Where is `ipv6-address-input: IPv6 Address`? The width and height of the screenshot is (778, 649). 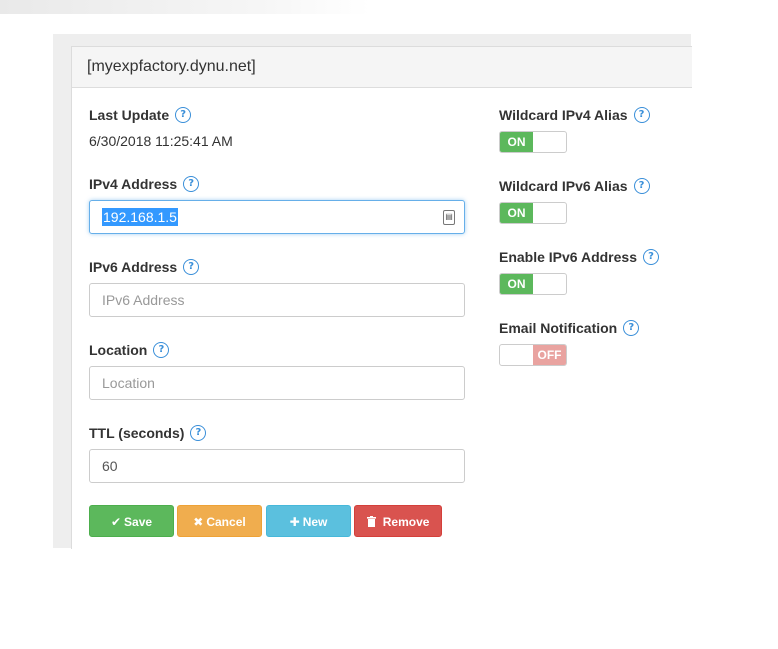
ipv6-address-input: IPv6 Address is located at coordinates (277, 300).